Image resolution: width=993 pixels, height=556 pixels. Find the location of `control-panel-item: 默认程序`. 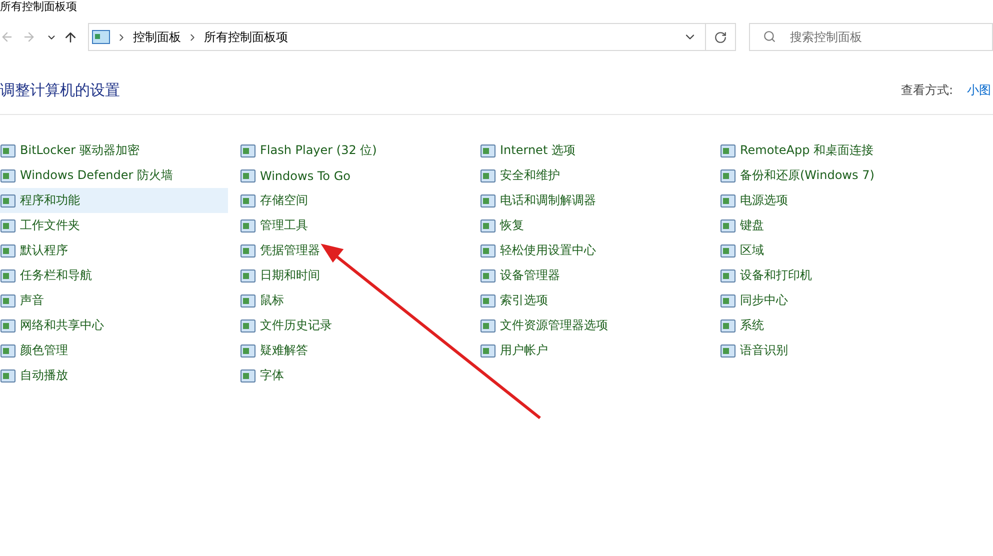

control-panel-item: 默认程序 is located at coordinates (114, 250).